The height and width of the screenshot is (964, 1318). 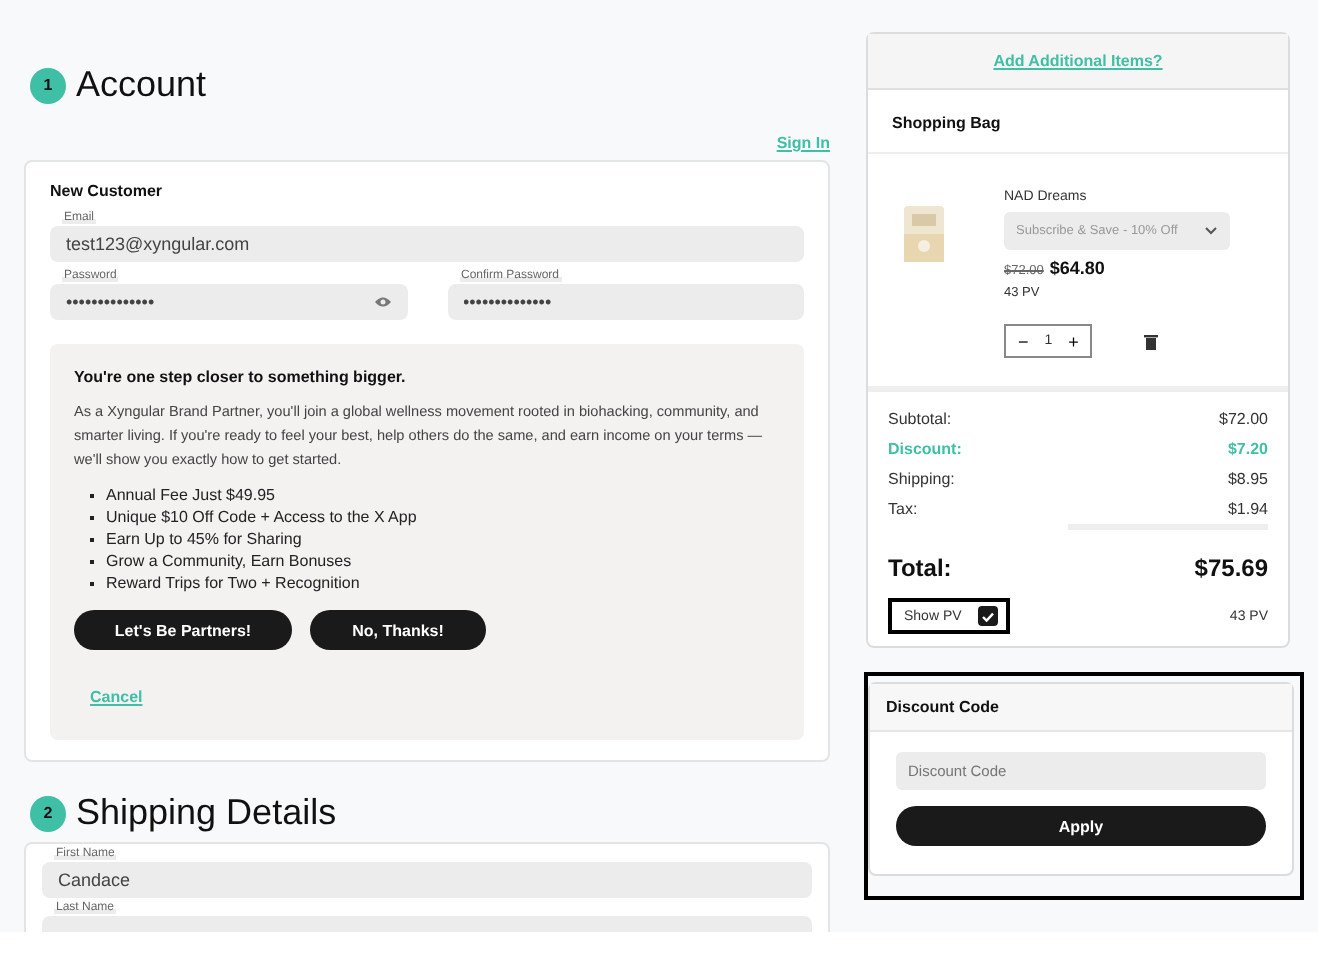 I want to click on bag-title: Shopping Bag, so click(x=1078, y=122).